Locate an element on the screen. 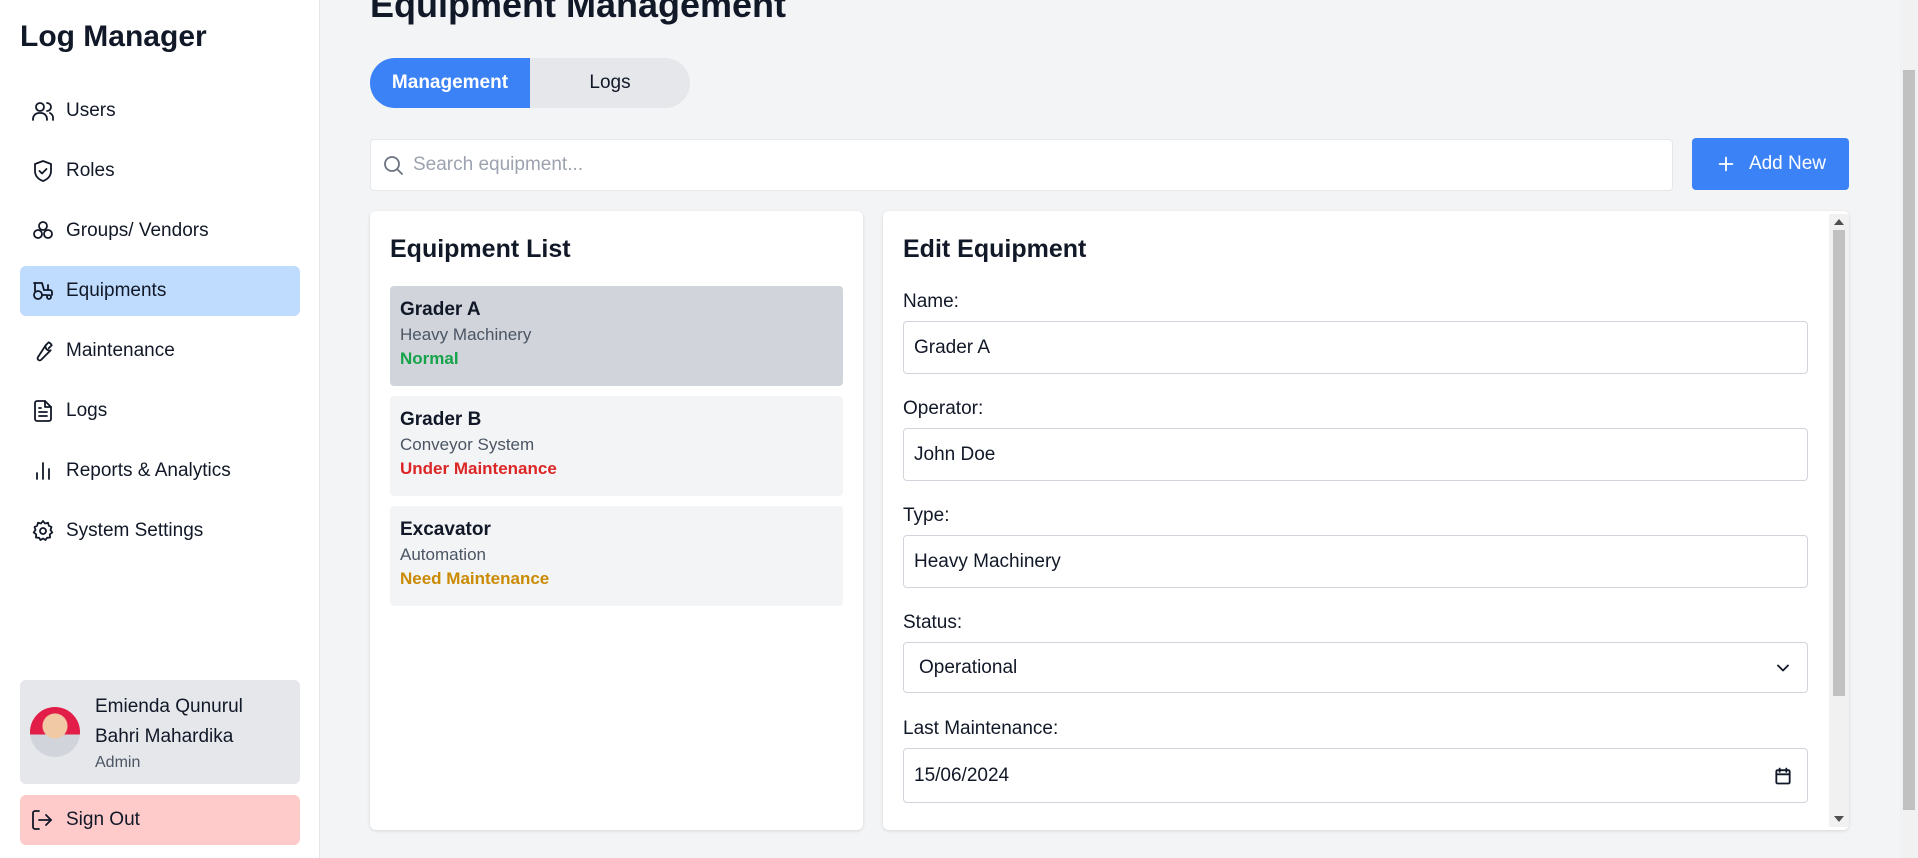 The image size is (1918, 858). tab-management: Management is located at coordinates (450, 83).